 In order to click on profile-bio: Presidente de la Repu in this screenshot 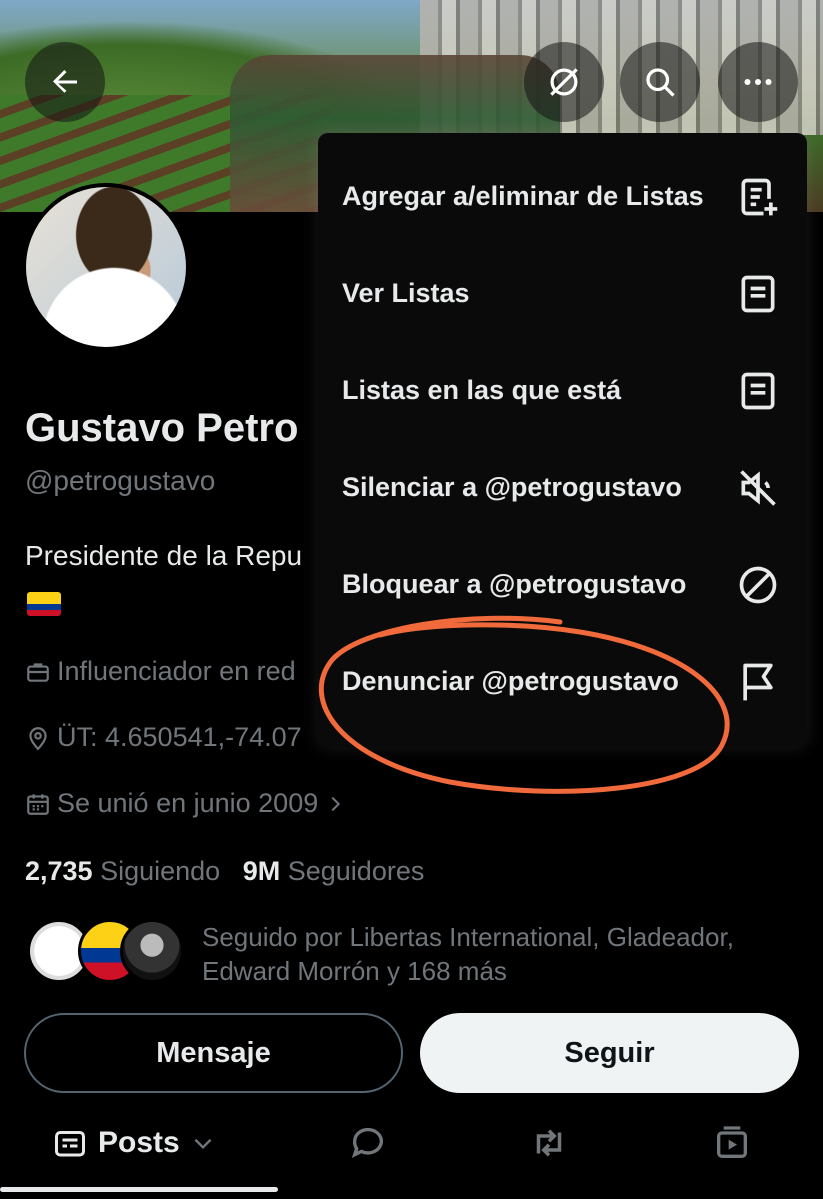, I will do `click(164, 555)`.